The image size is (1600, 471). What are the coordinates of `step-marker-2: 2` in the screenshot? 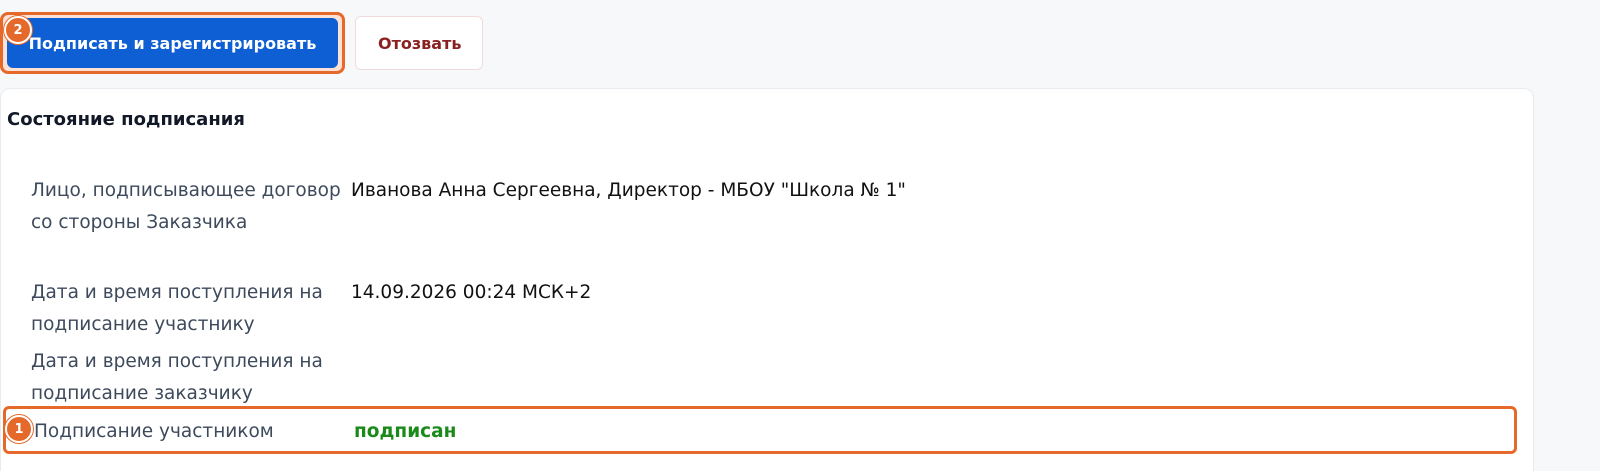 It's located at (18, 30).